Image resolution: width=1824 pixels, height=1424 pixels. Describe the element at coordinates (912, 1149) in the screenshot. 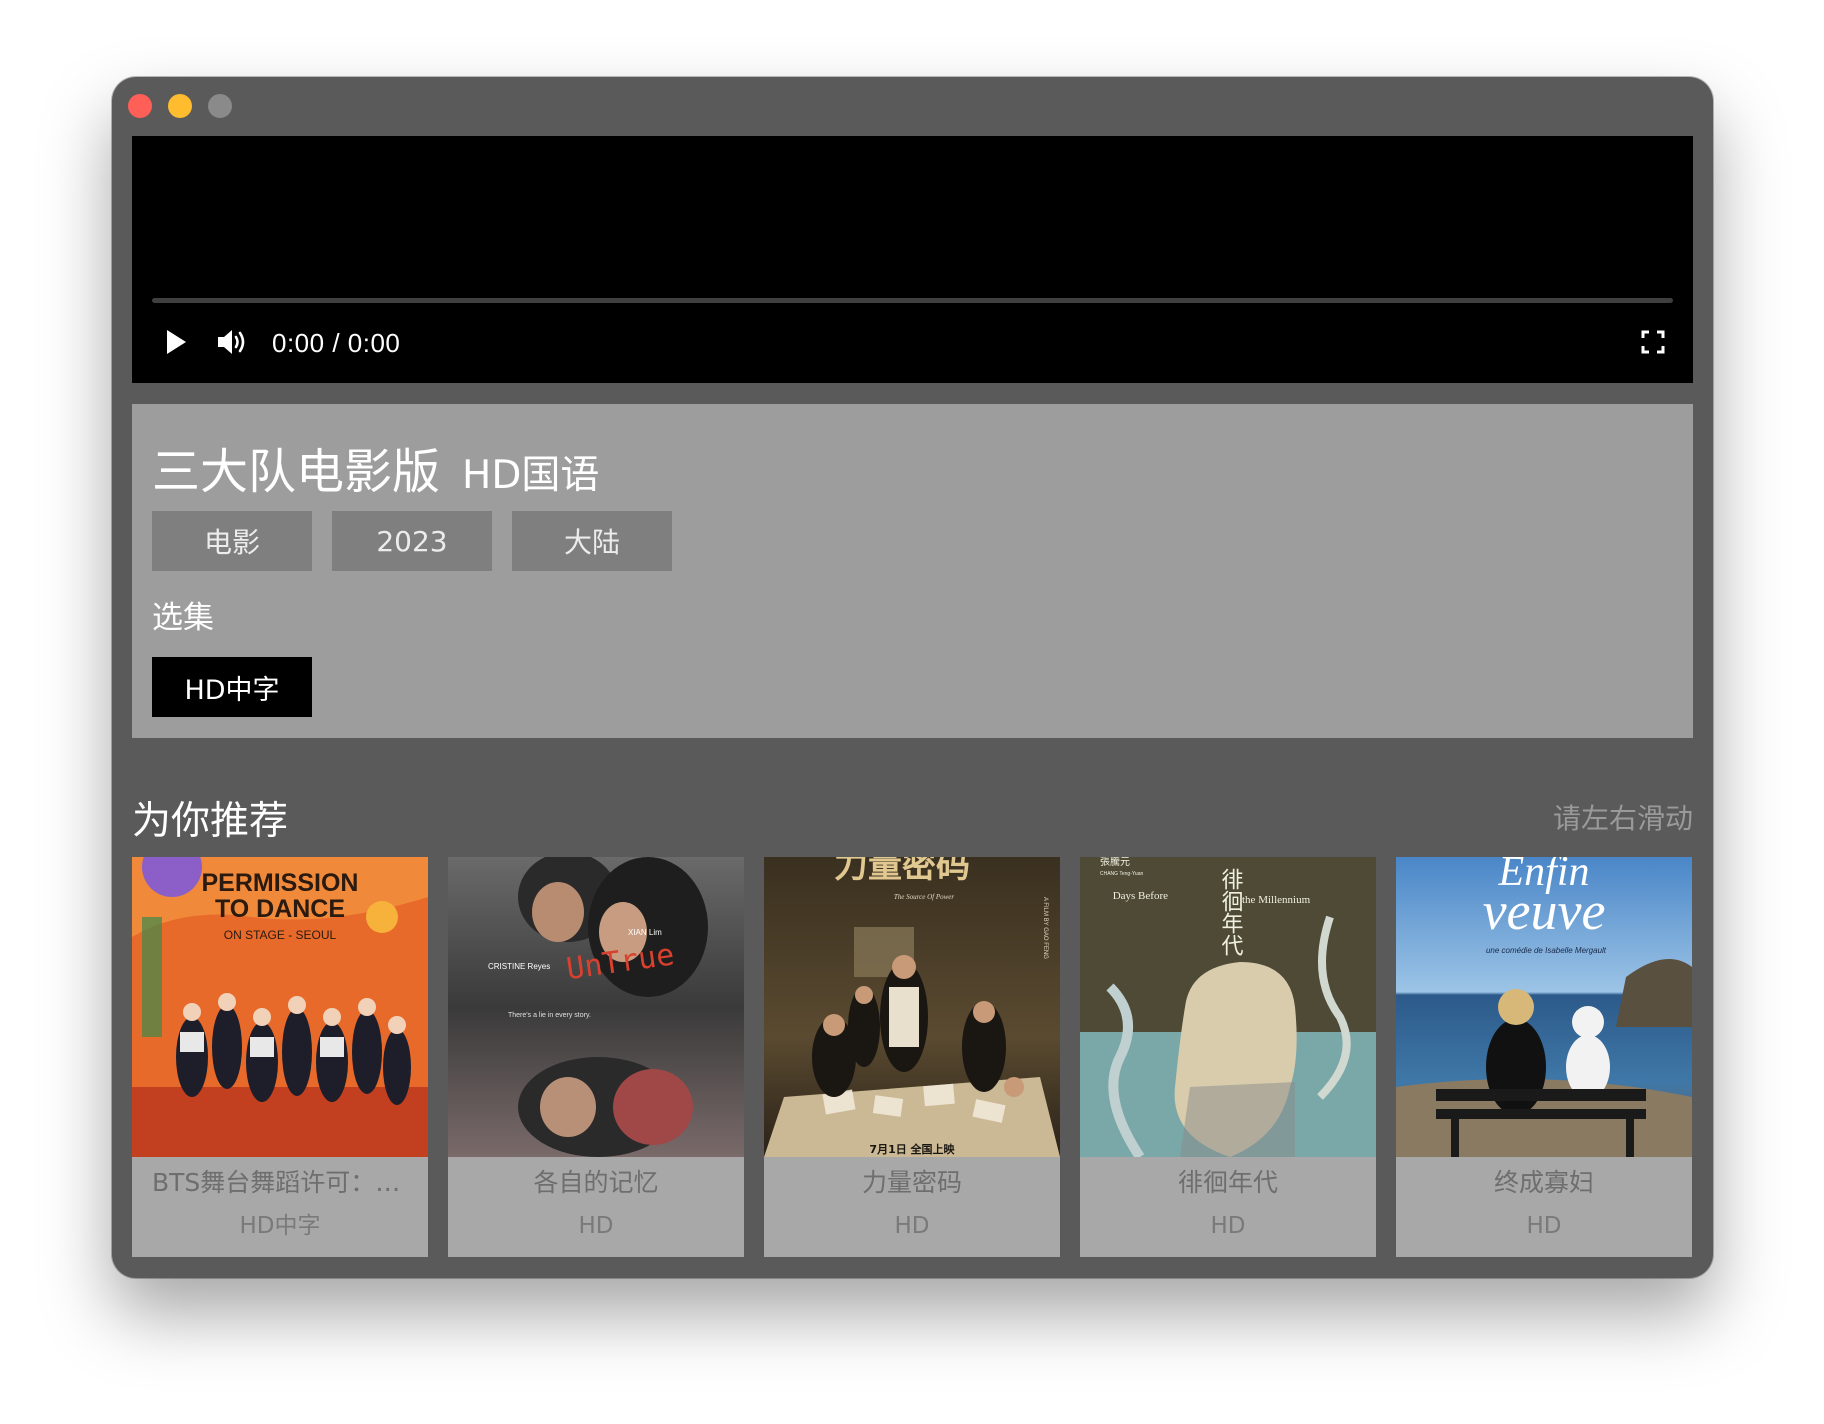

I see `poster-date: 7月1日 全国上映` at that location.